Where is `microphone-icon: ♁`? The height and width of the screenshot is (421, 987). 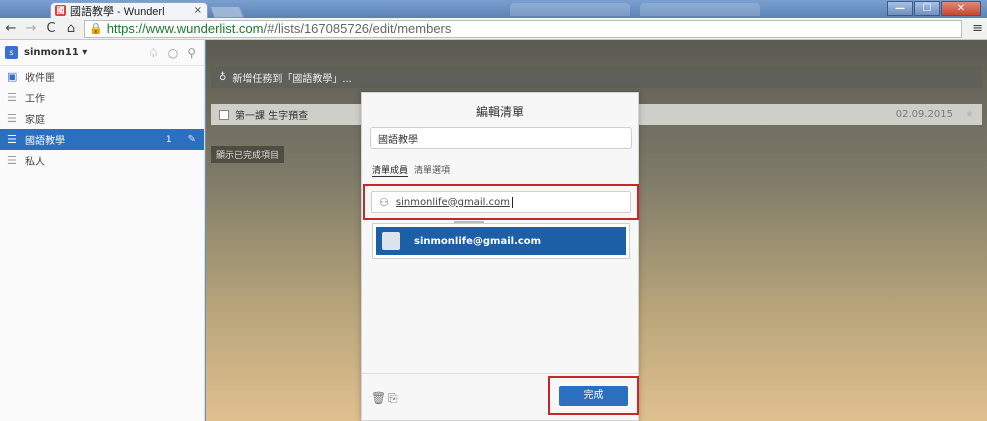 microphone-icon: ♁ is located at coordinates (223, 77).